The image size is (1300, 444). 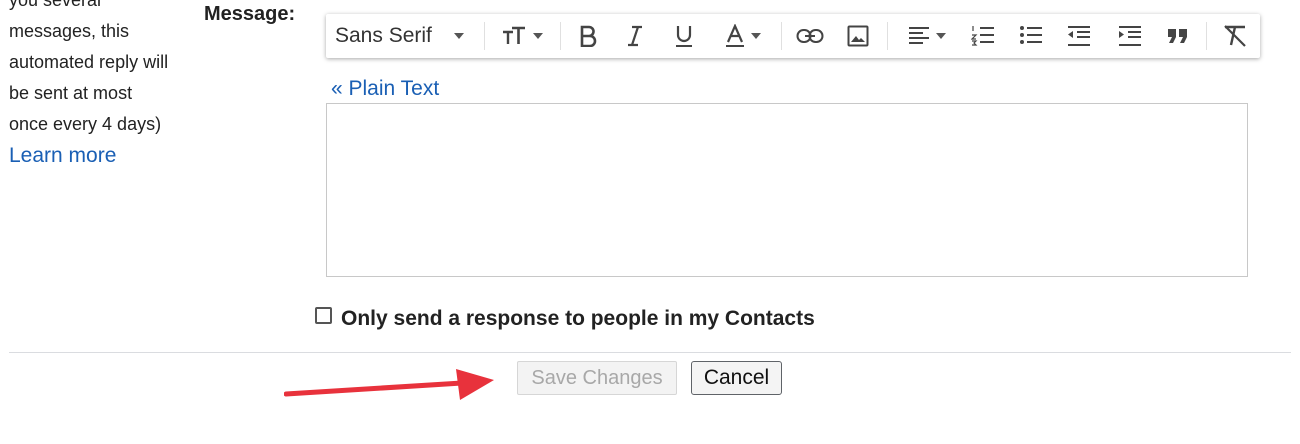 I want to click on insert-image-button, so click(x=858, y=36).